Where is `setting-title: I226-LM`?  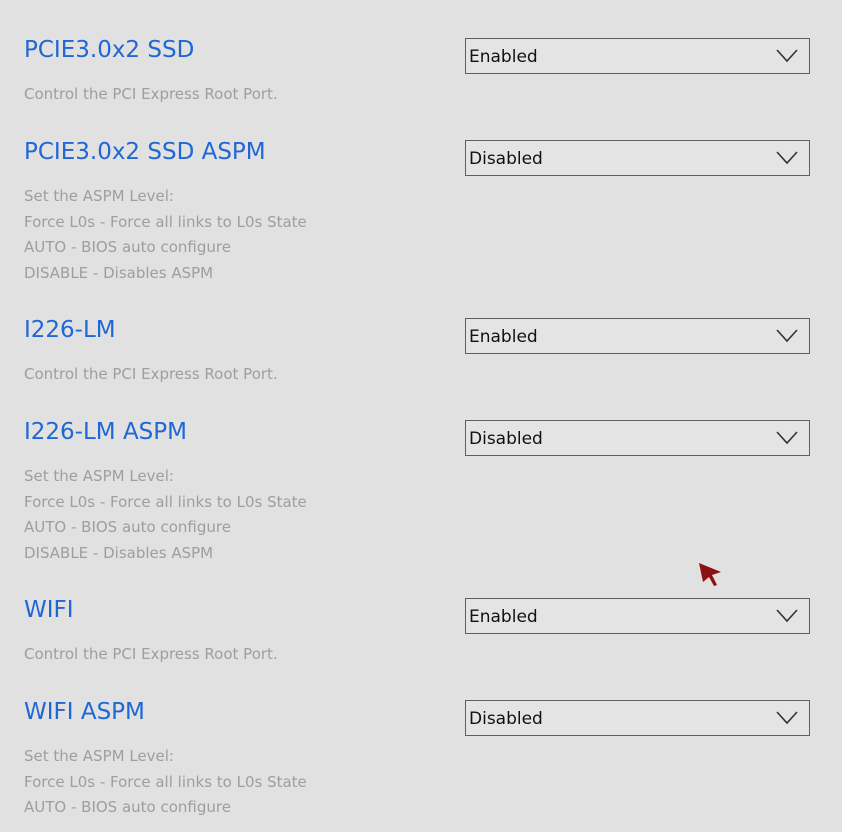
setting-title: I226-LM is located at coordinates (70, 330).